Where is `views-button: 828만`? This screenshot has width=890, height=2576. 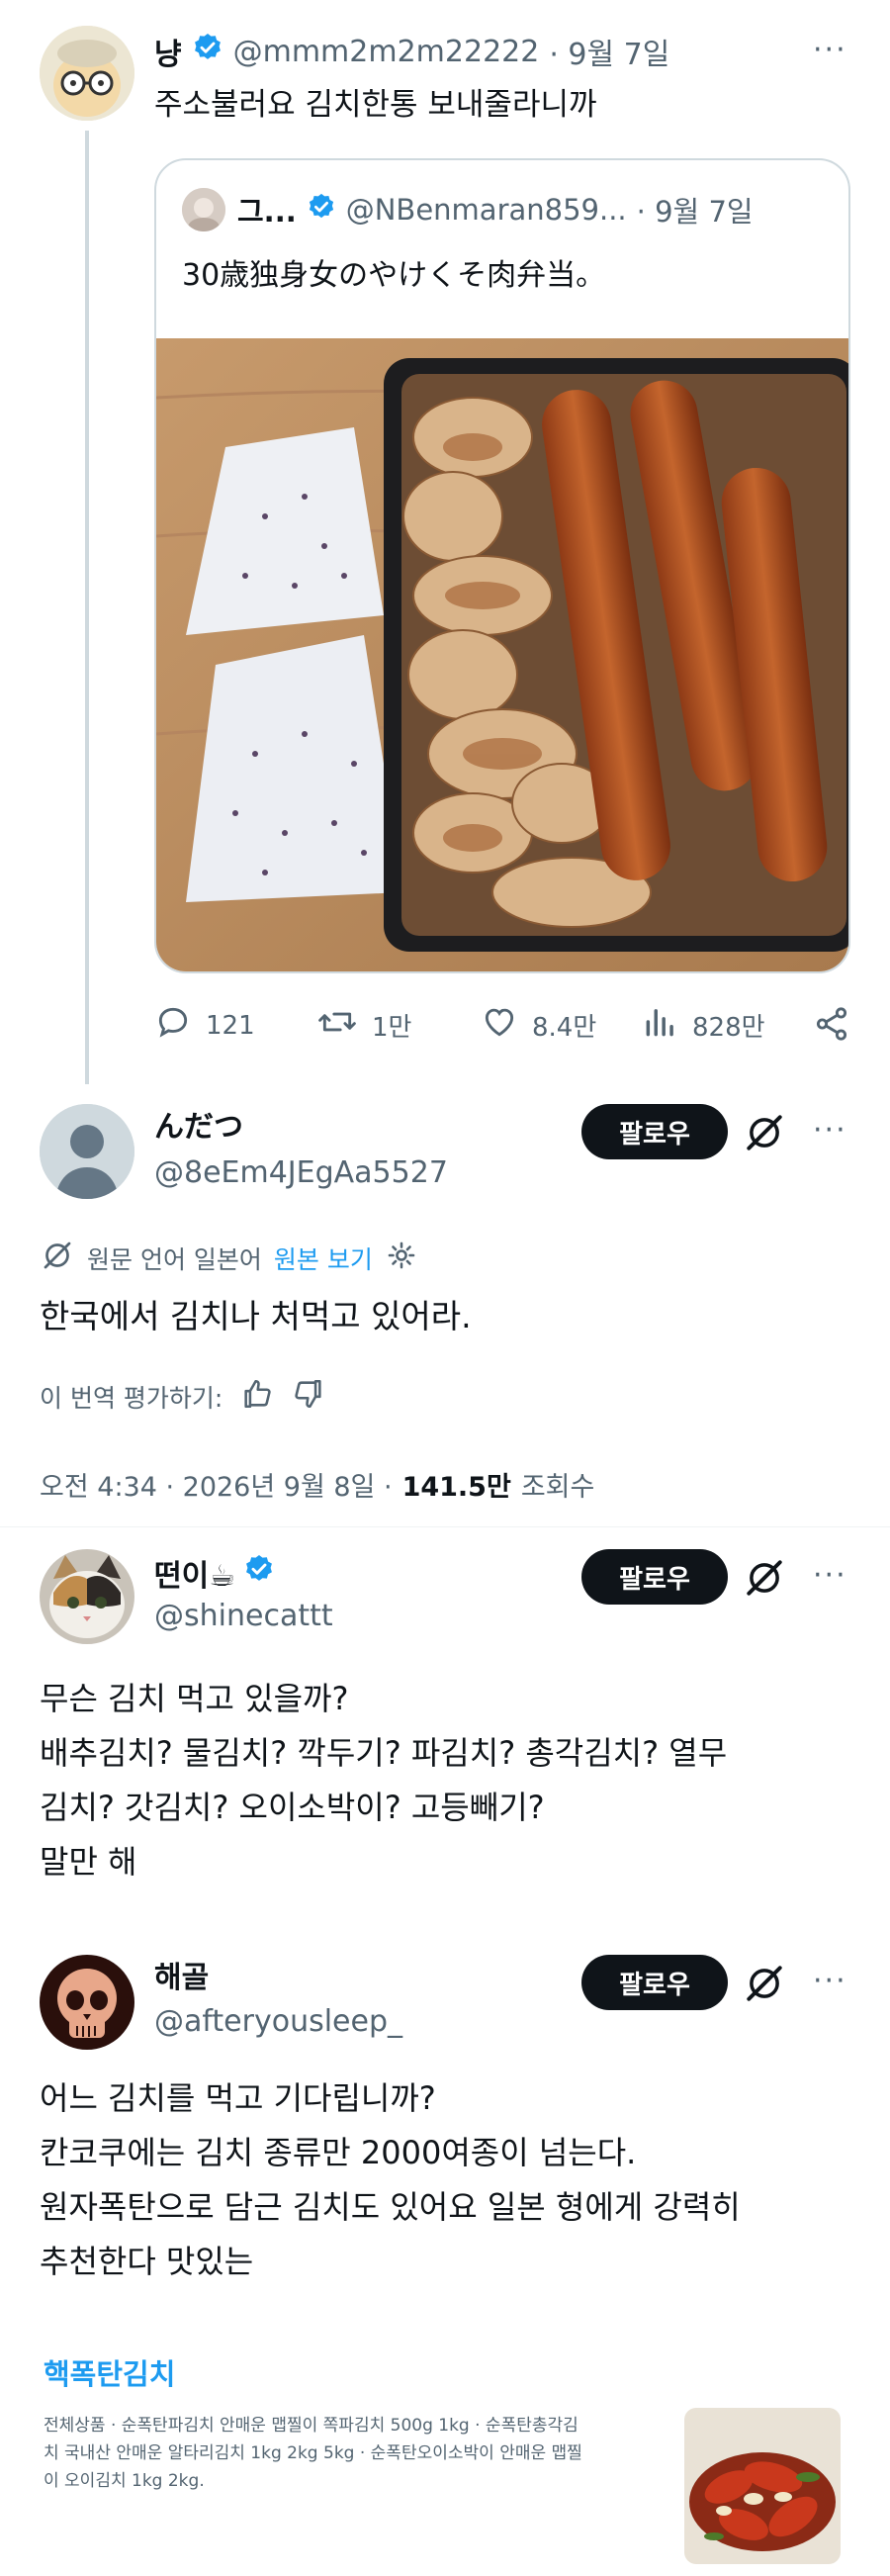 views-button: 828만 is located at coordinates (704, 1025).